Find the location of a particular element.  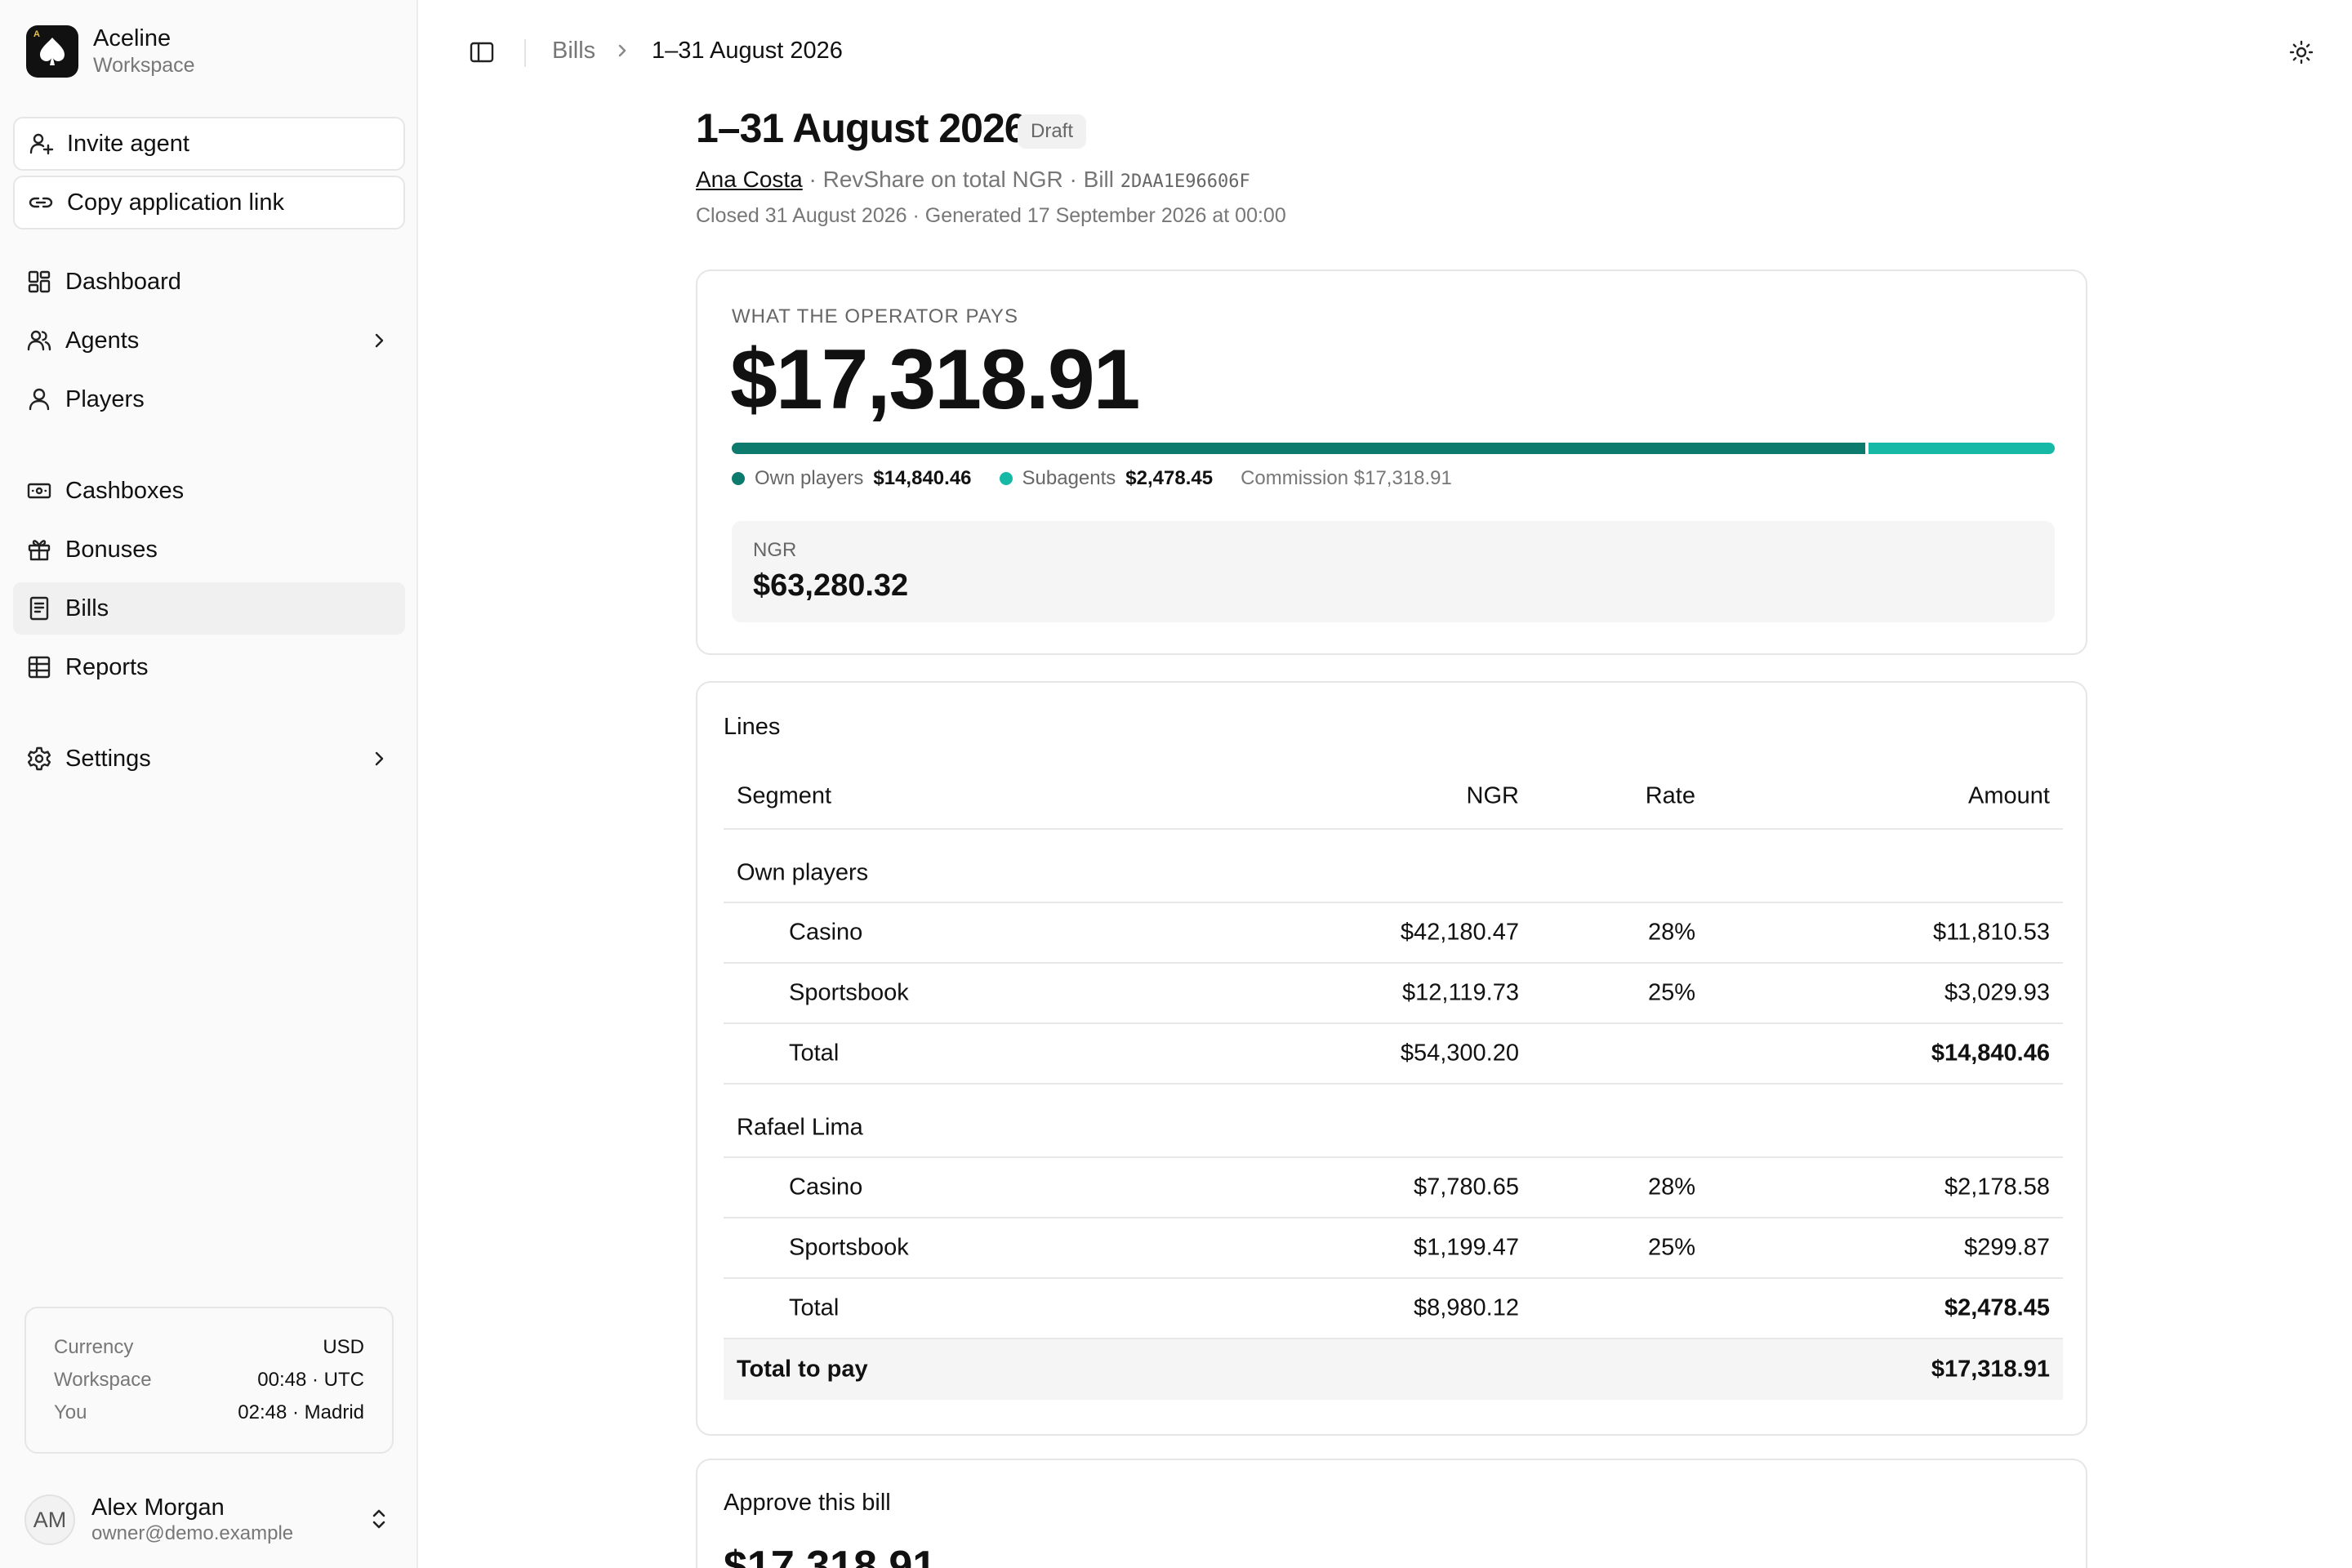

spade-logo-icon: A is located at coordinates (52, 51).